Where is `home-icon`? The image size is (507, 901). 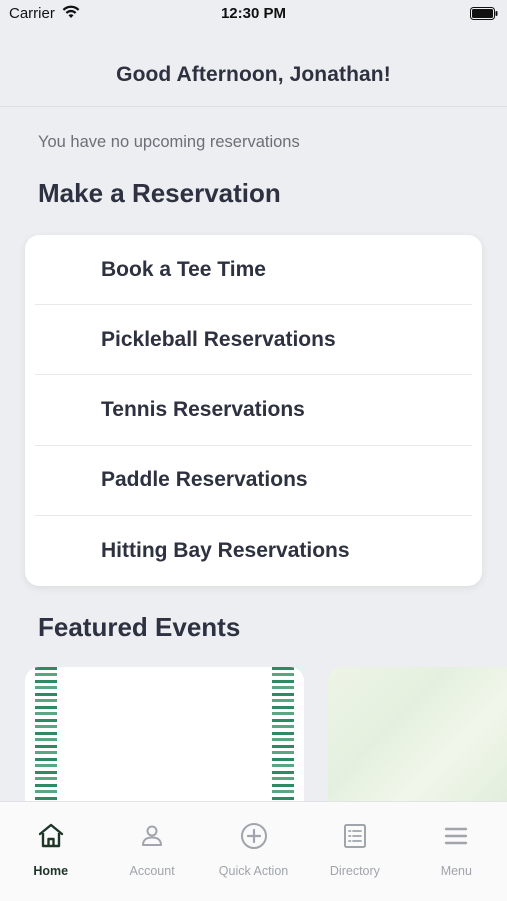 home-icon is located at coordinates (51, 838).